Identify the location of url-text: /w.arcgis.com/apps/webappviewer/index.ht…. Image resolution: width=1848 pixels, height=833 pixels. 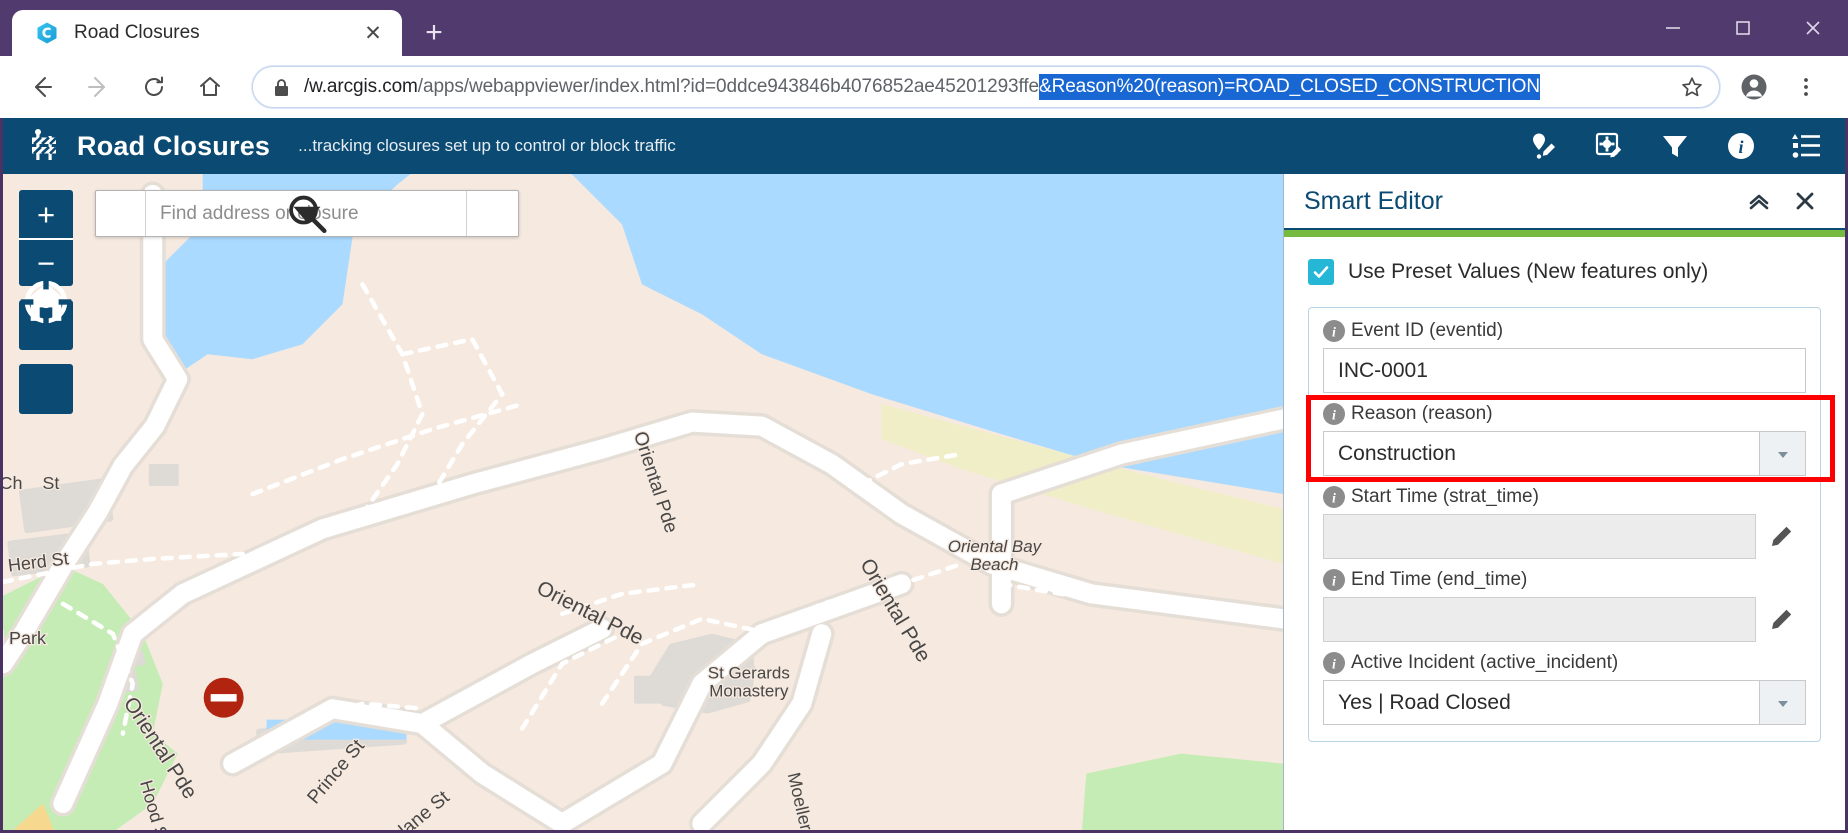
(986, 87).